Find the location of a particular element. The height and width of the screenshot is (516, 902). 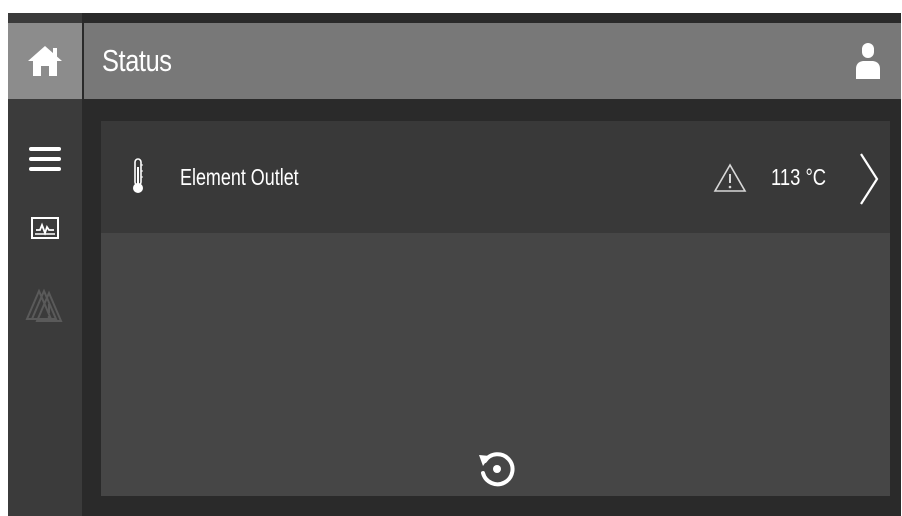

page-title: Status is located at coordinates (137, 60).